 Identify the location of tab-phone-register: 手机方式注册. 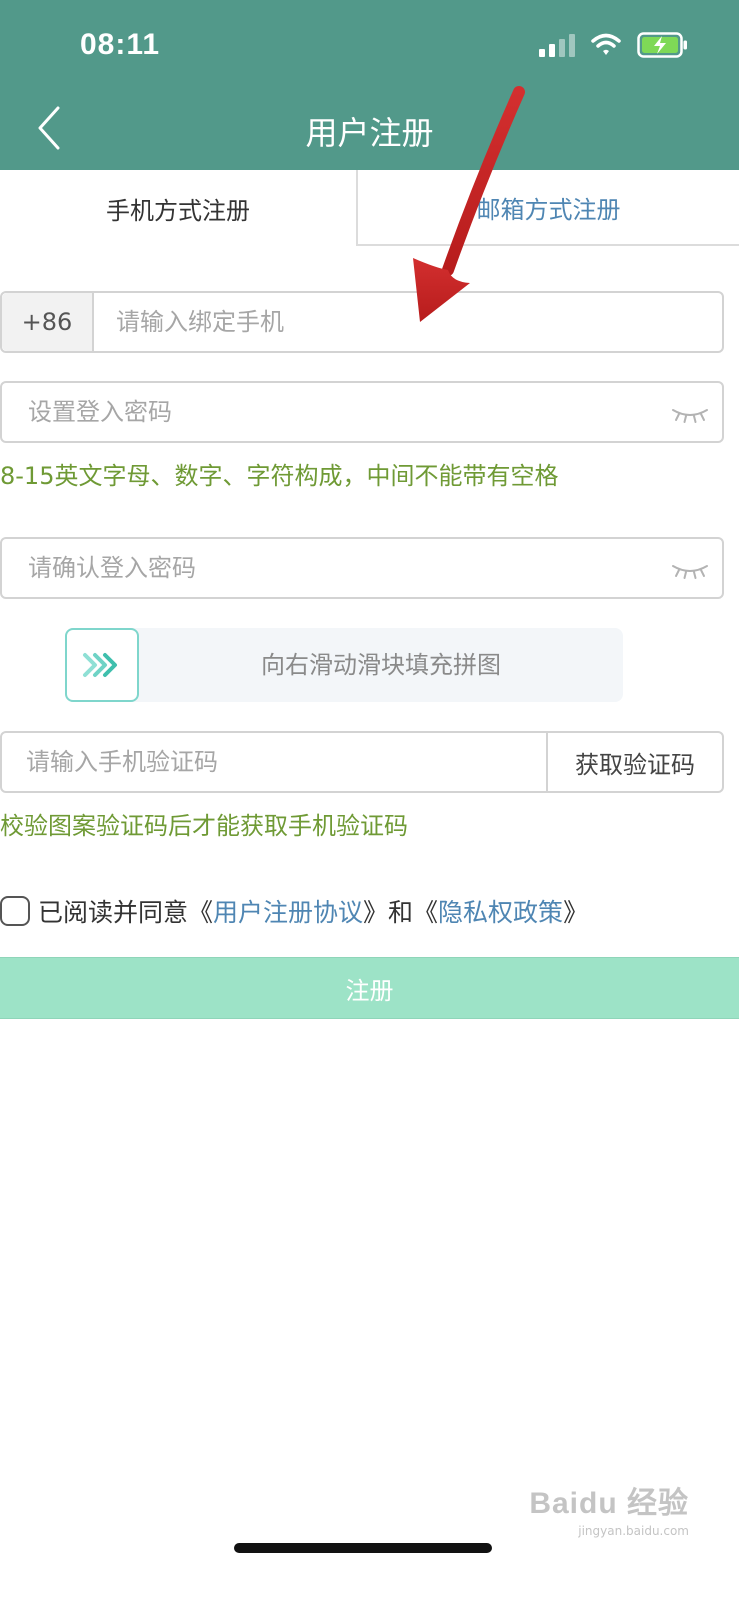
(179, 208).